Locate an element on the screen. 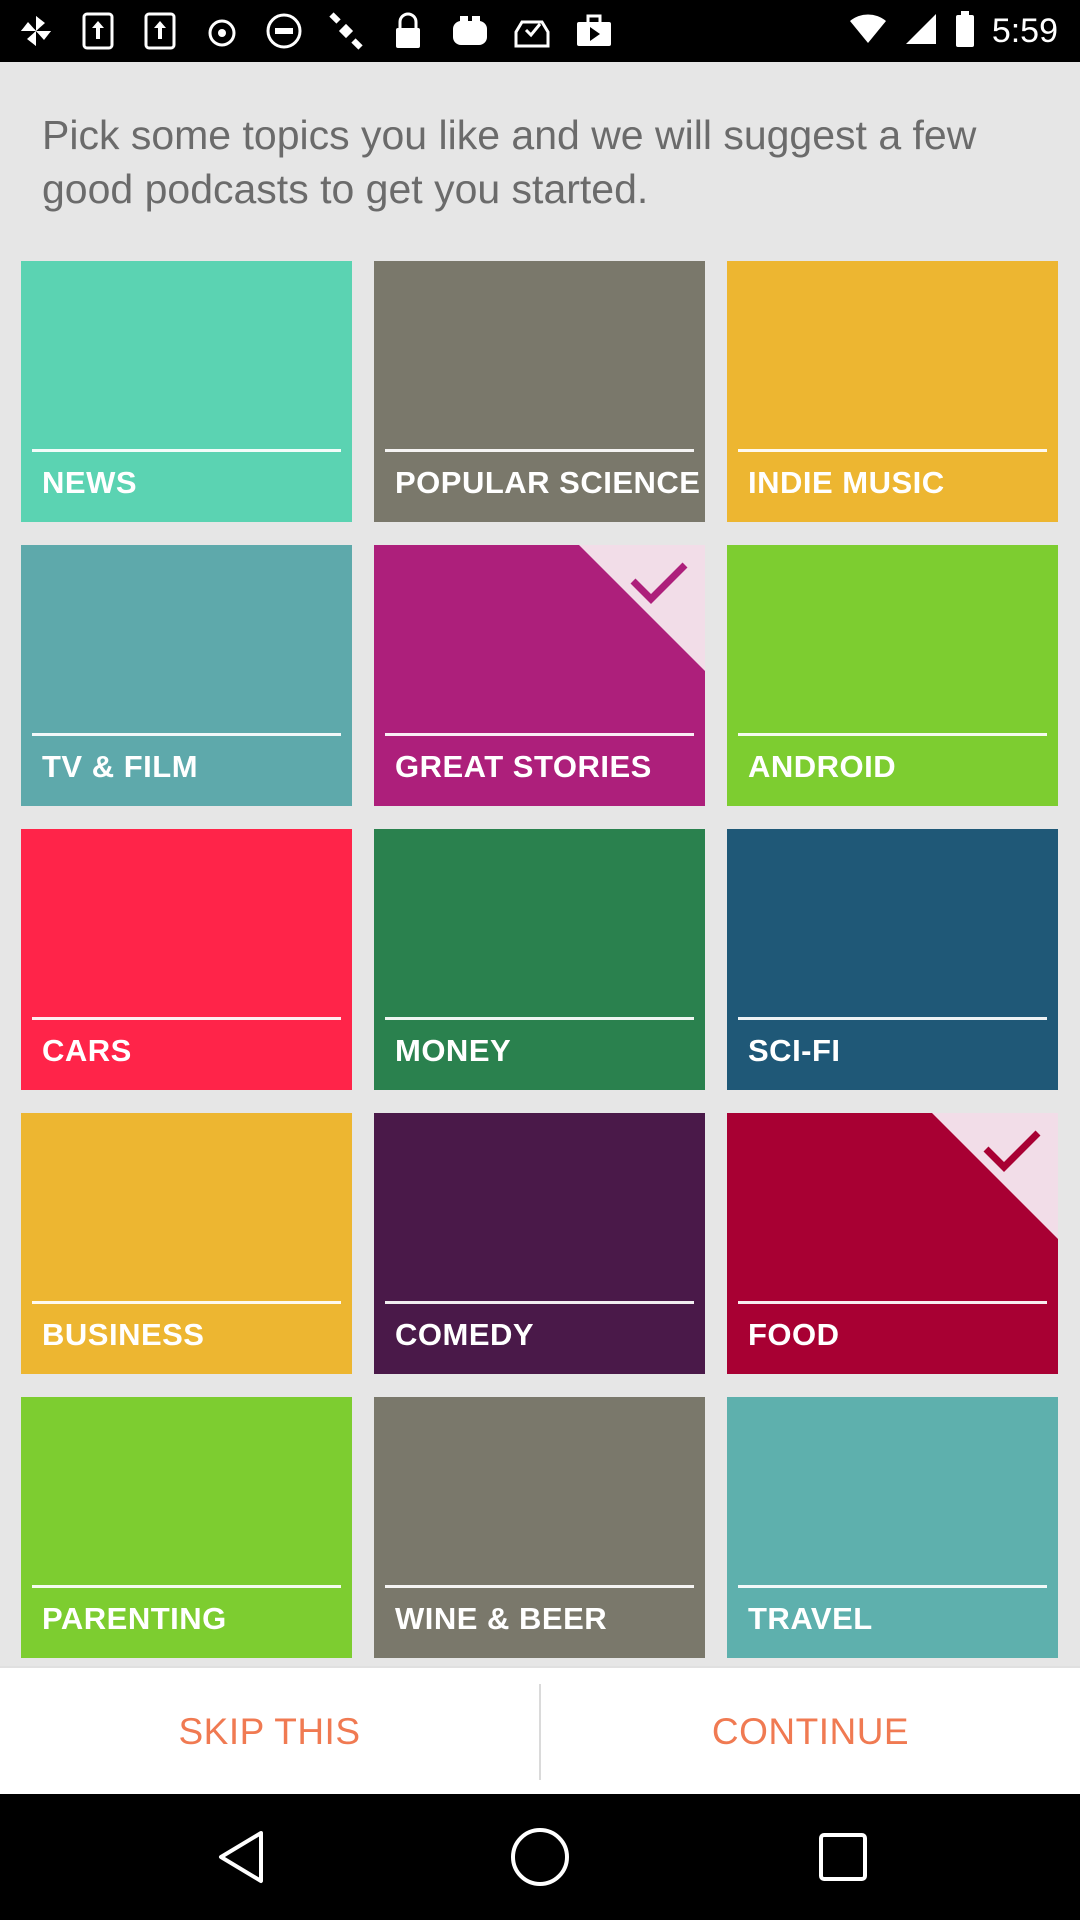 The image size is (1080, 1920). topic-label: INDIE MUSIC is located at coordinates (846, 482).